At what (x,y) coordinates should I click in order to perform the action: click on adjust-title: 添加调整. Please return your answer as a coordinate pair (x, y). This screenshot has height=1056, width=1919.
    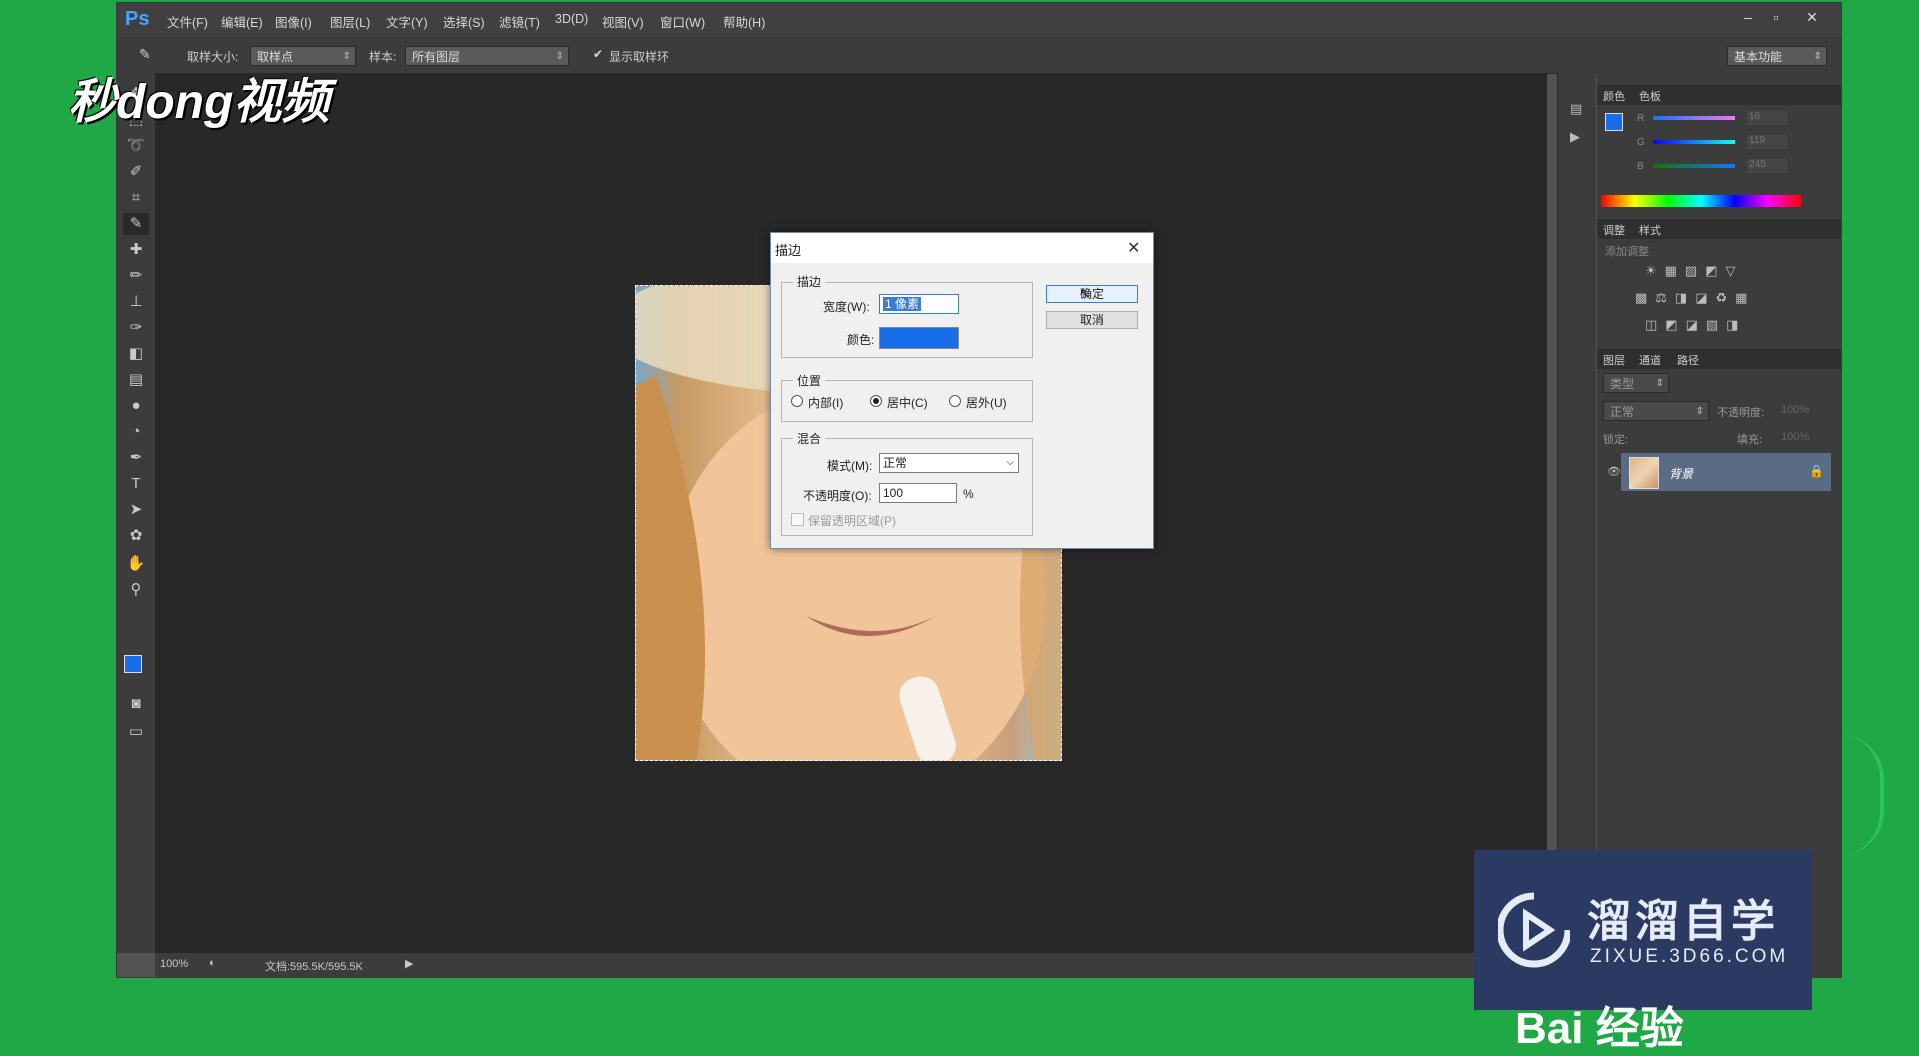
    Looking at the image, I should click on (1627, 252).